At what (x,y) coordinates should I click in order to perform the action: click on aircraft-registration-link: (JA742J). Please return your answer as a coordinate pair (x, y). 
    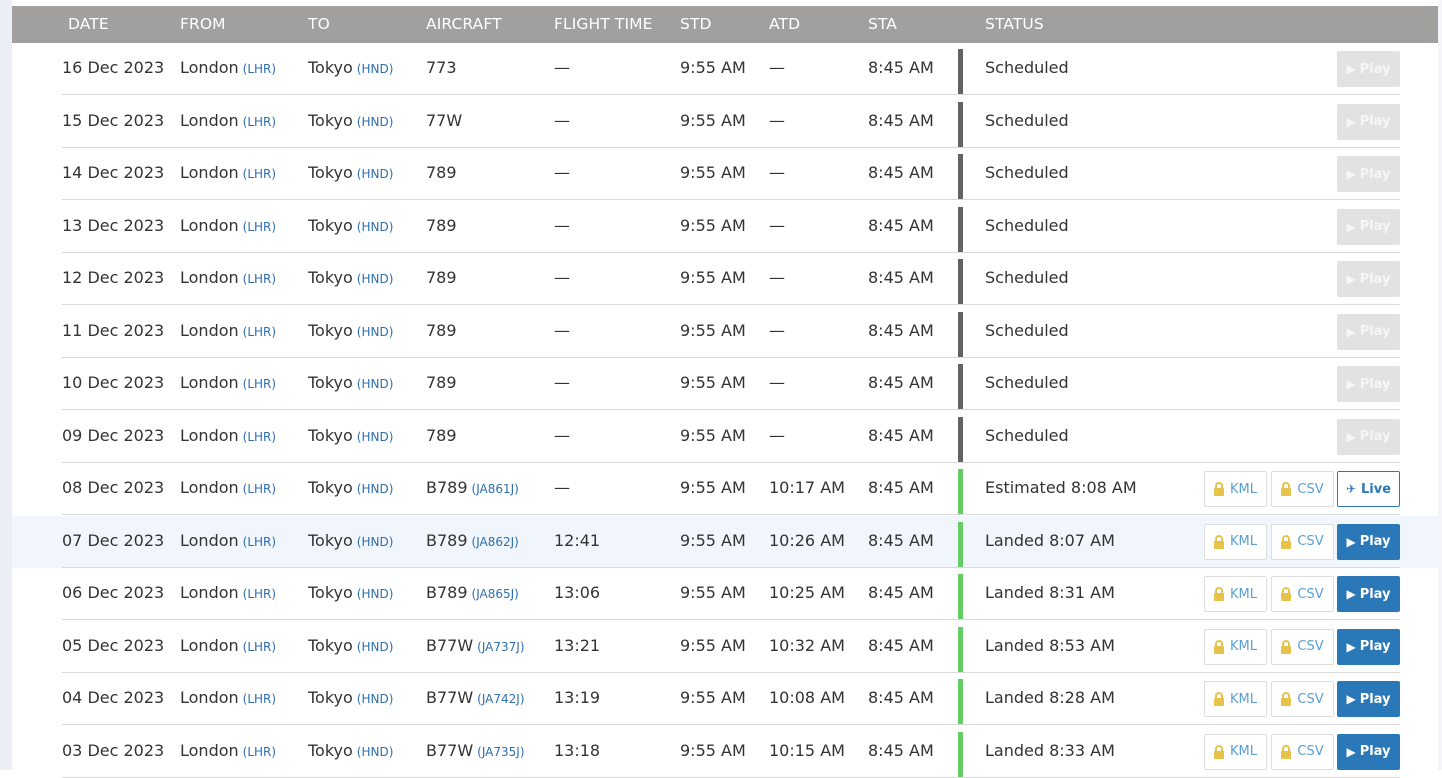
    Looking at the image, I should click on (500, 699).